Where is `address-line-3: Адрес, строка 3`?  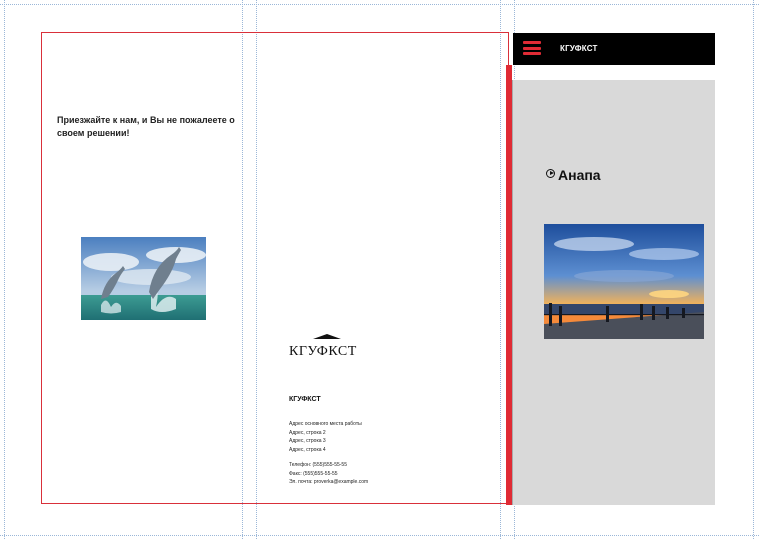 address-line-3: Адрес, строка 3 is located at coordinates (307, 441).